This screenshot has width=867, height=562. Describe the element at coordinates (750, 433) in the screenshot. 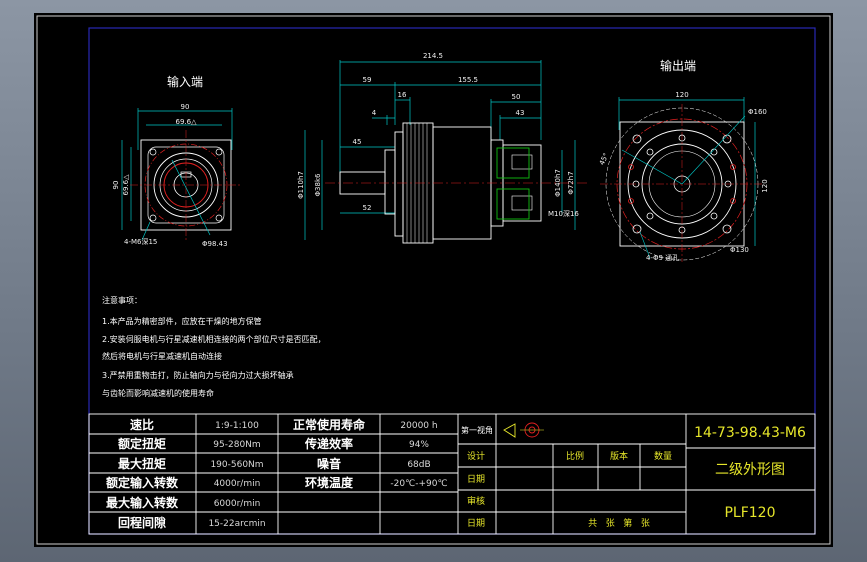

I see `drawing-code: 14-73-98.43-M6` at that location.